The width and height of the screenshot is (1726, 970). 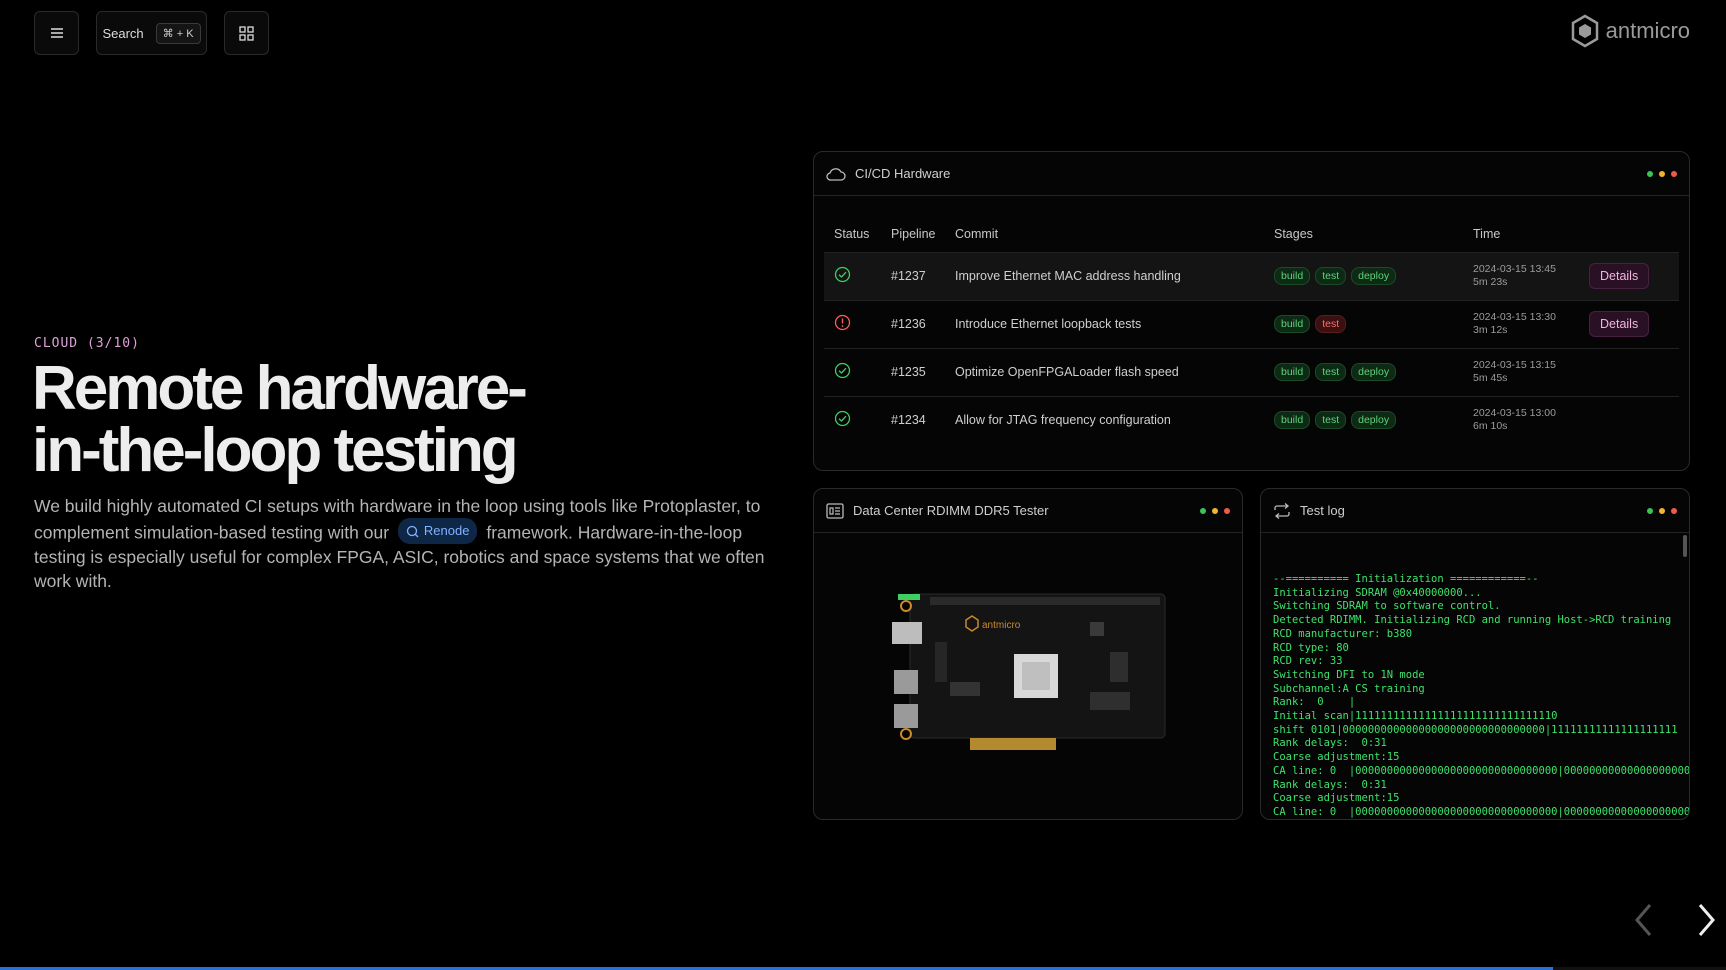 I want to click on log-line: RCD manufacturer: b380, so click(x=1343, y=633).